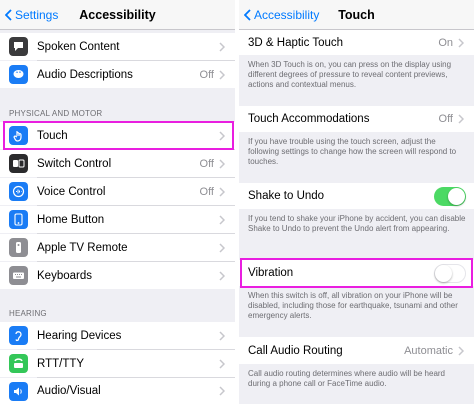 This screenshot has width=474, height=404. Describe the element at coordinates (18, 247) in the screenshot. I see `remote-icon` at that location.